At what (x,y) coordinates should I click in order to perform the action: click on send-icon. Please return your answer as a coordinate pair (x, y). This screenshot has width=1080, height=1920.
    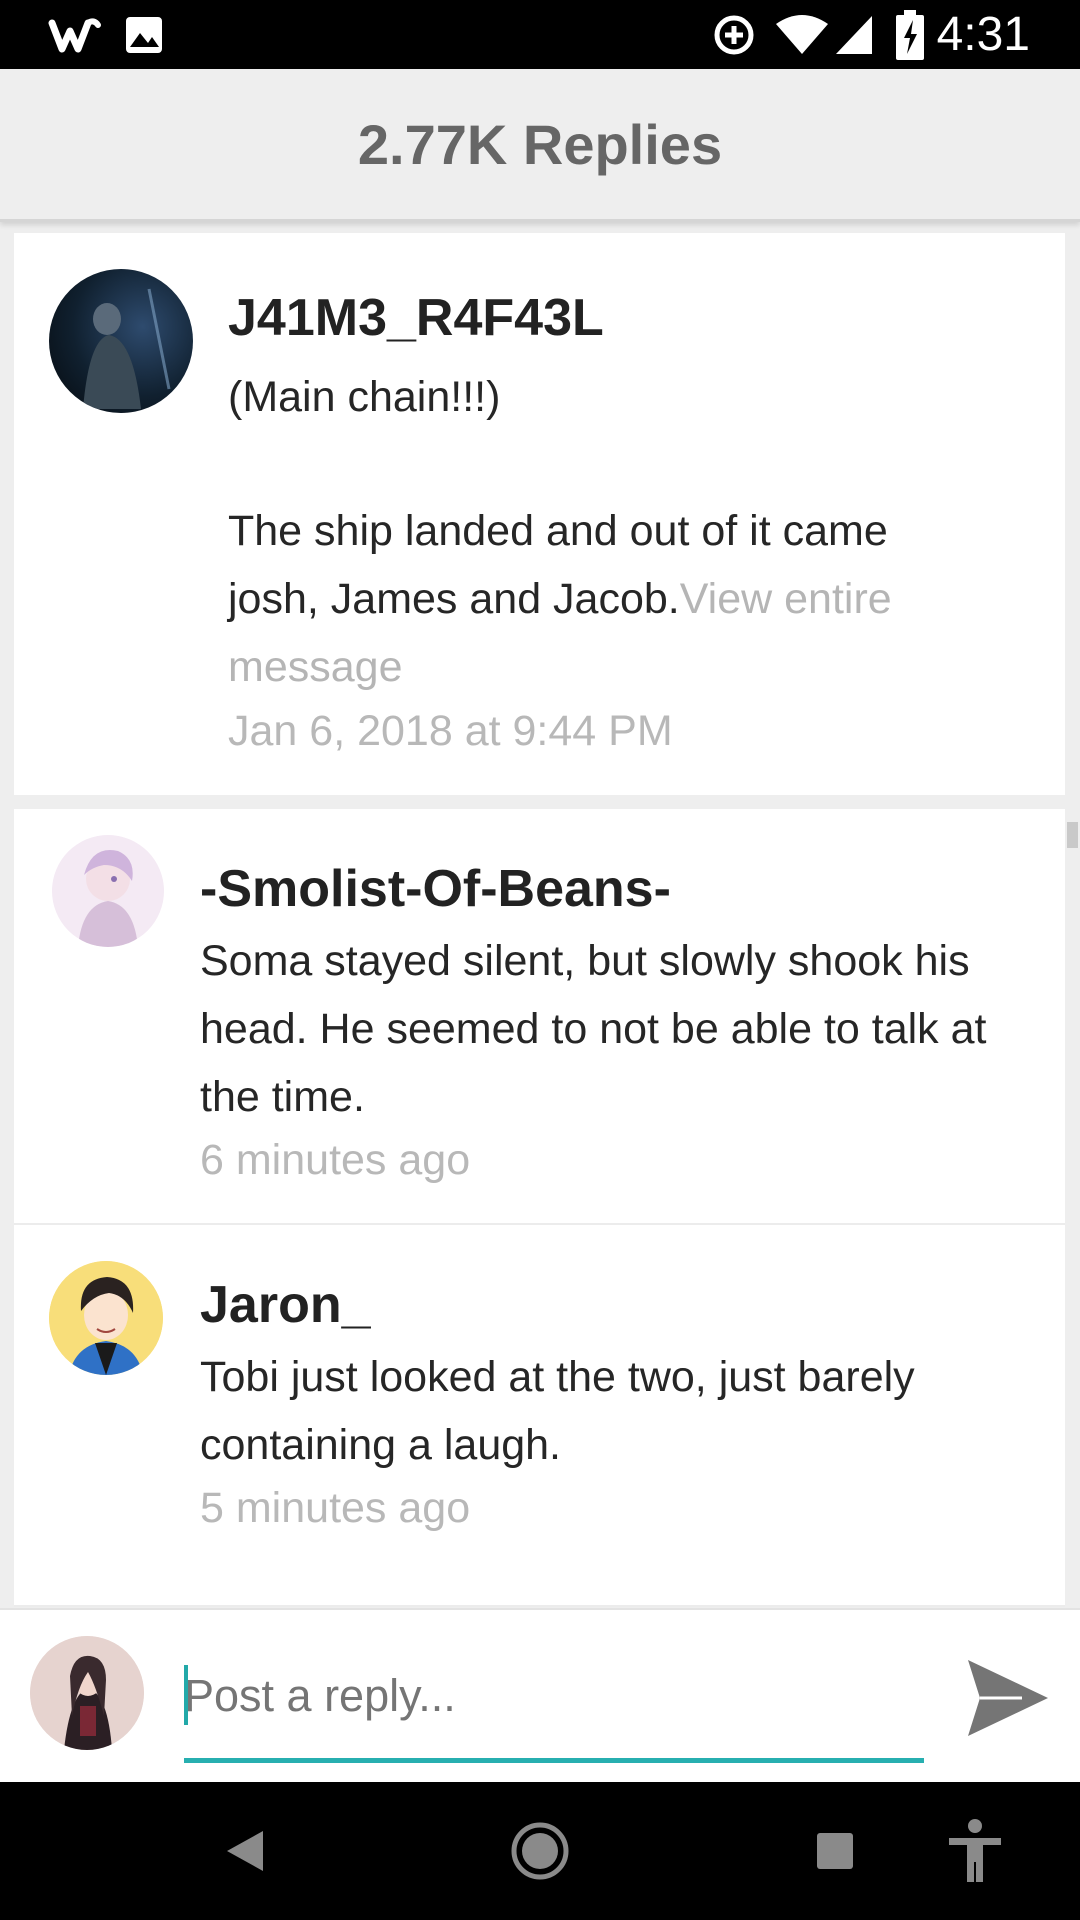
    Looking at the image, I should click on (1008, 1700).